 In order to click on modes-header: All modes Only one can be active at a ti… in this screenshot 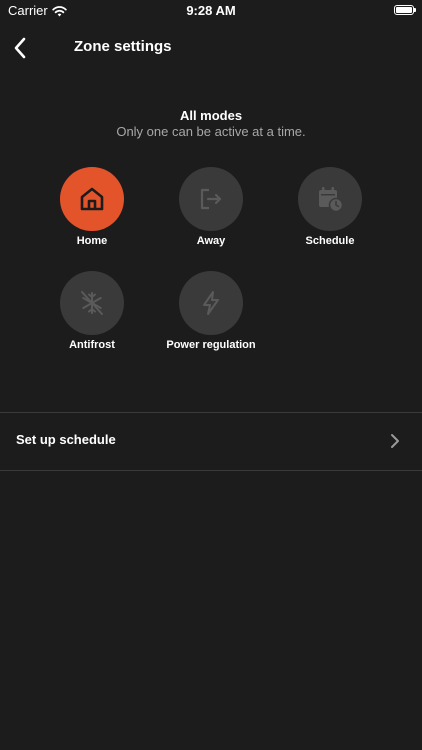, I will do `click(211, 124)`.